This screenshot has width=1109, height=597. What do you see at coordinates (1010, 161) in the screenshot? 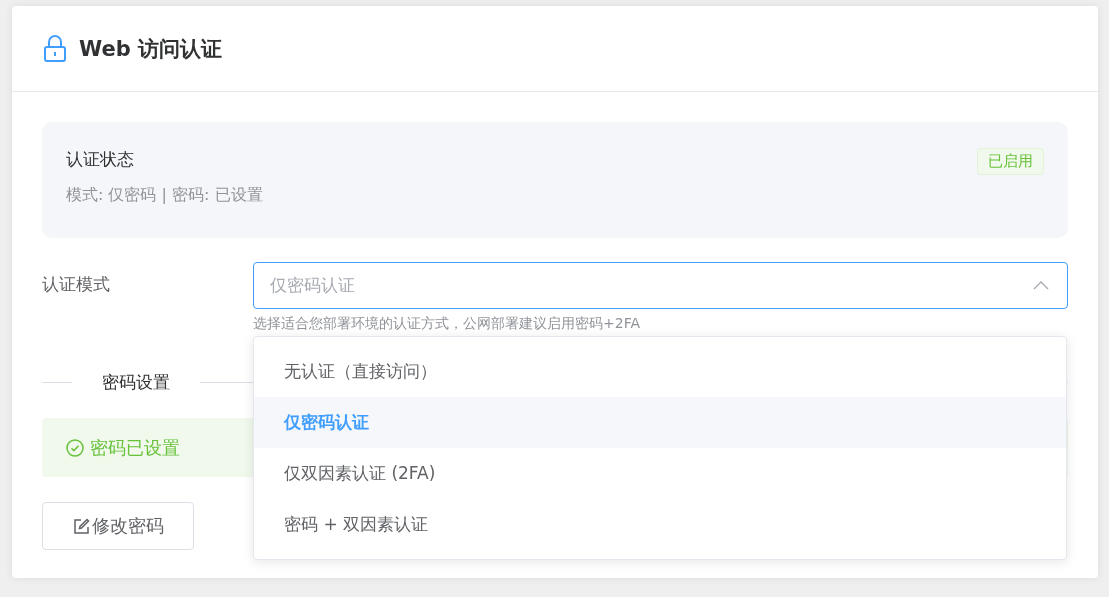
I see `status-tag: 已启用` at bounding box center [1010, 161].